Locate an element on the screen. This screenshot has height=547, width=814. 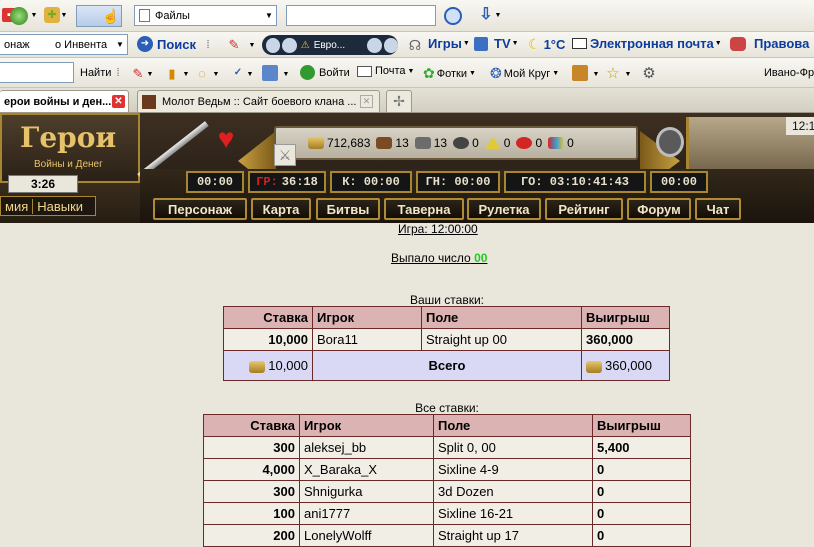
download-icon: ⇩ is located at coordinates (486, 15).